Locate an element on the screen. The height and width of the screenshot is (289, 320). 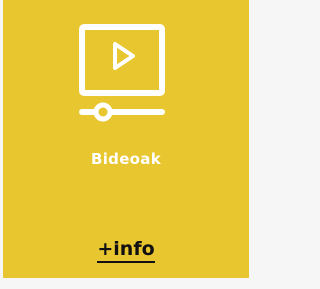
card-title: Bideoak is located at coordinates (126, 159).